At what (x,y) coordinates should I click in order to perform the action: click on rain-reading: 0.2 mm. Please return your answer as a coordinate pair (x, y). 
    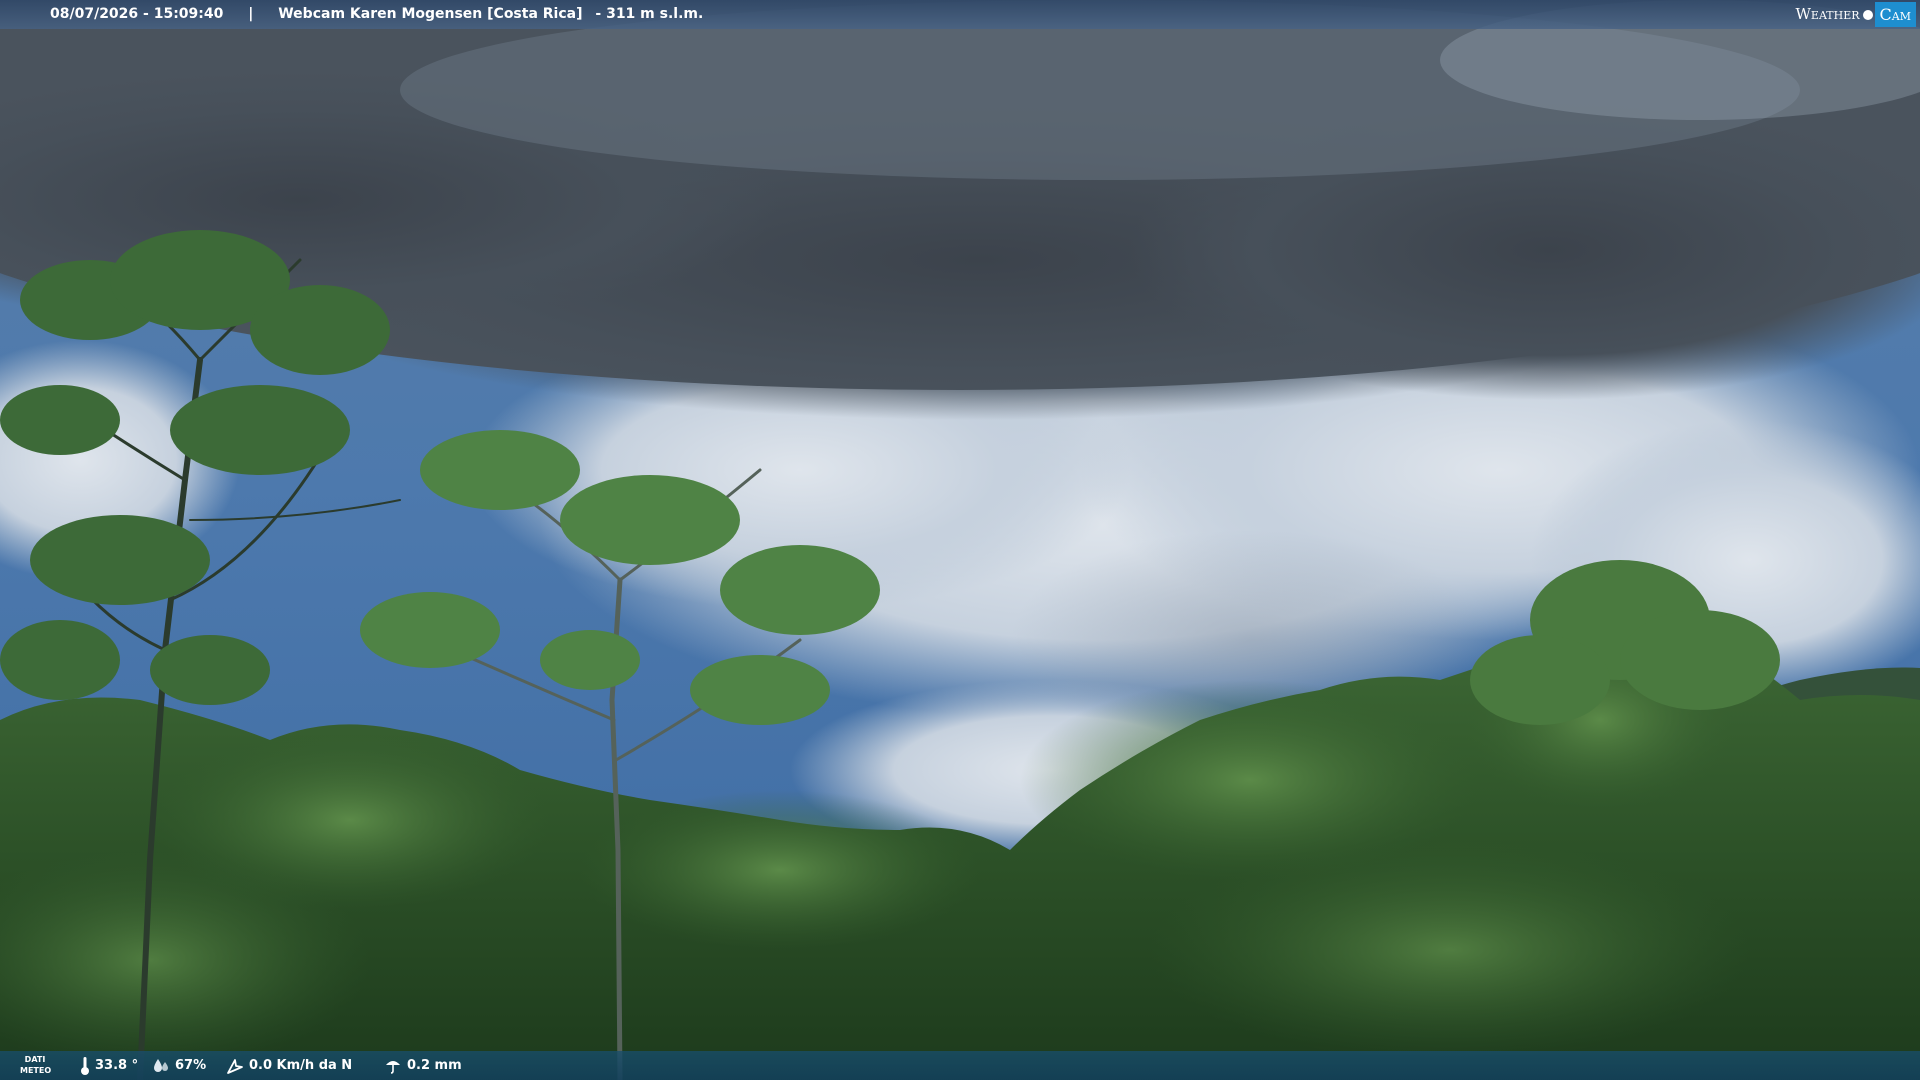
    Looking at the image, I should click on (423, 1065).